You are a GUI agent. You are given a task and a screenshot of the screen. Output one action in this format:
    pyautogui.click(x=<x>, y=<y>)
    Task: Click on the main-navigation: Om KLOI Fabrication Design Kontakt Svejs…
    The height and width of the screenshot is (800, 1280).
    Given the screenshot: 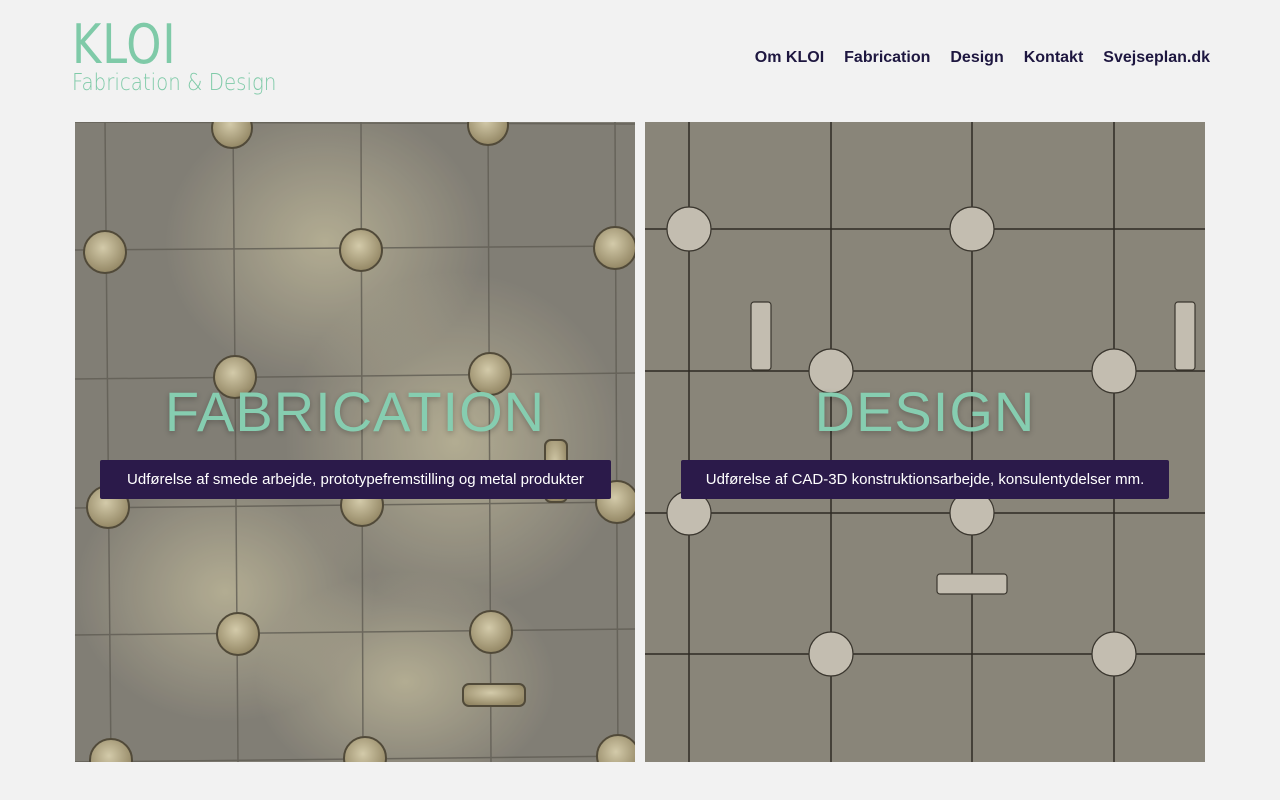 What is the action you would take?
    pyautogui.click(x=982, y=58)
    